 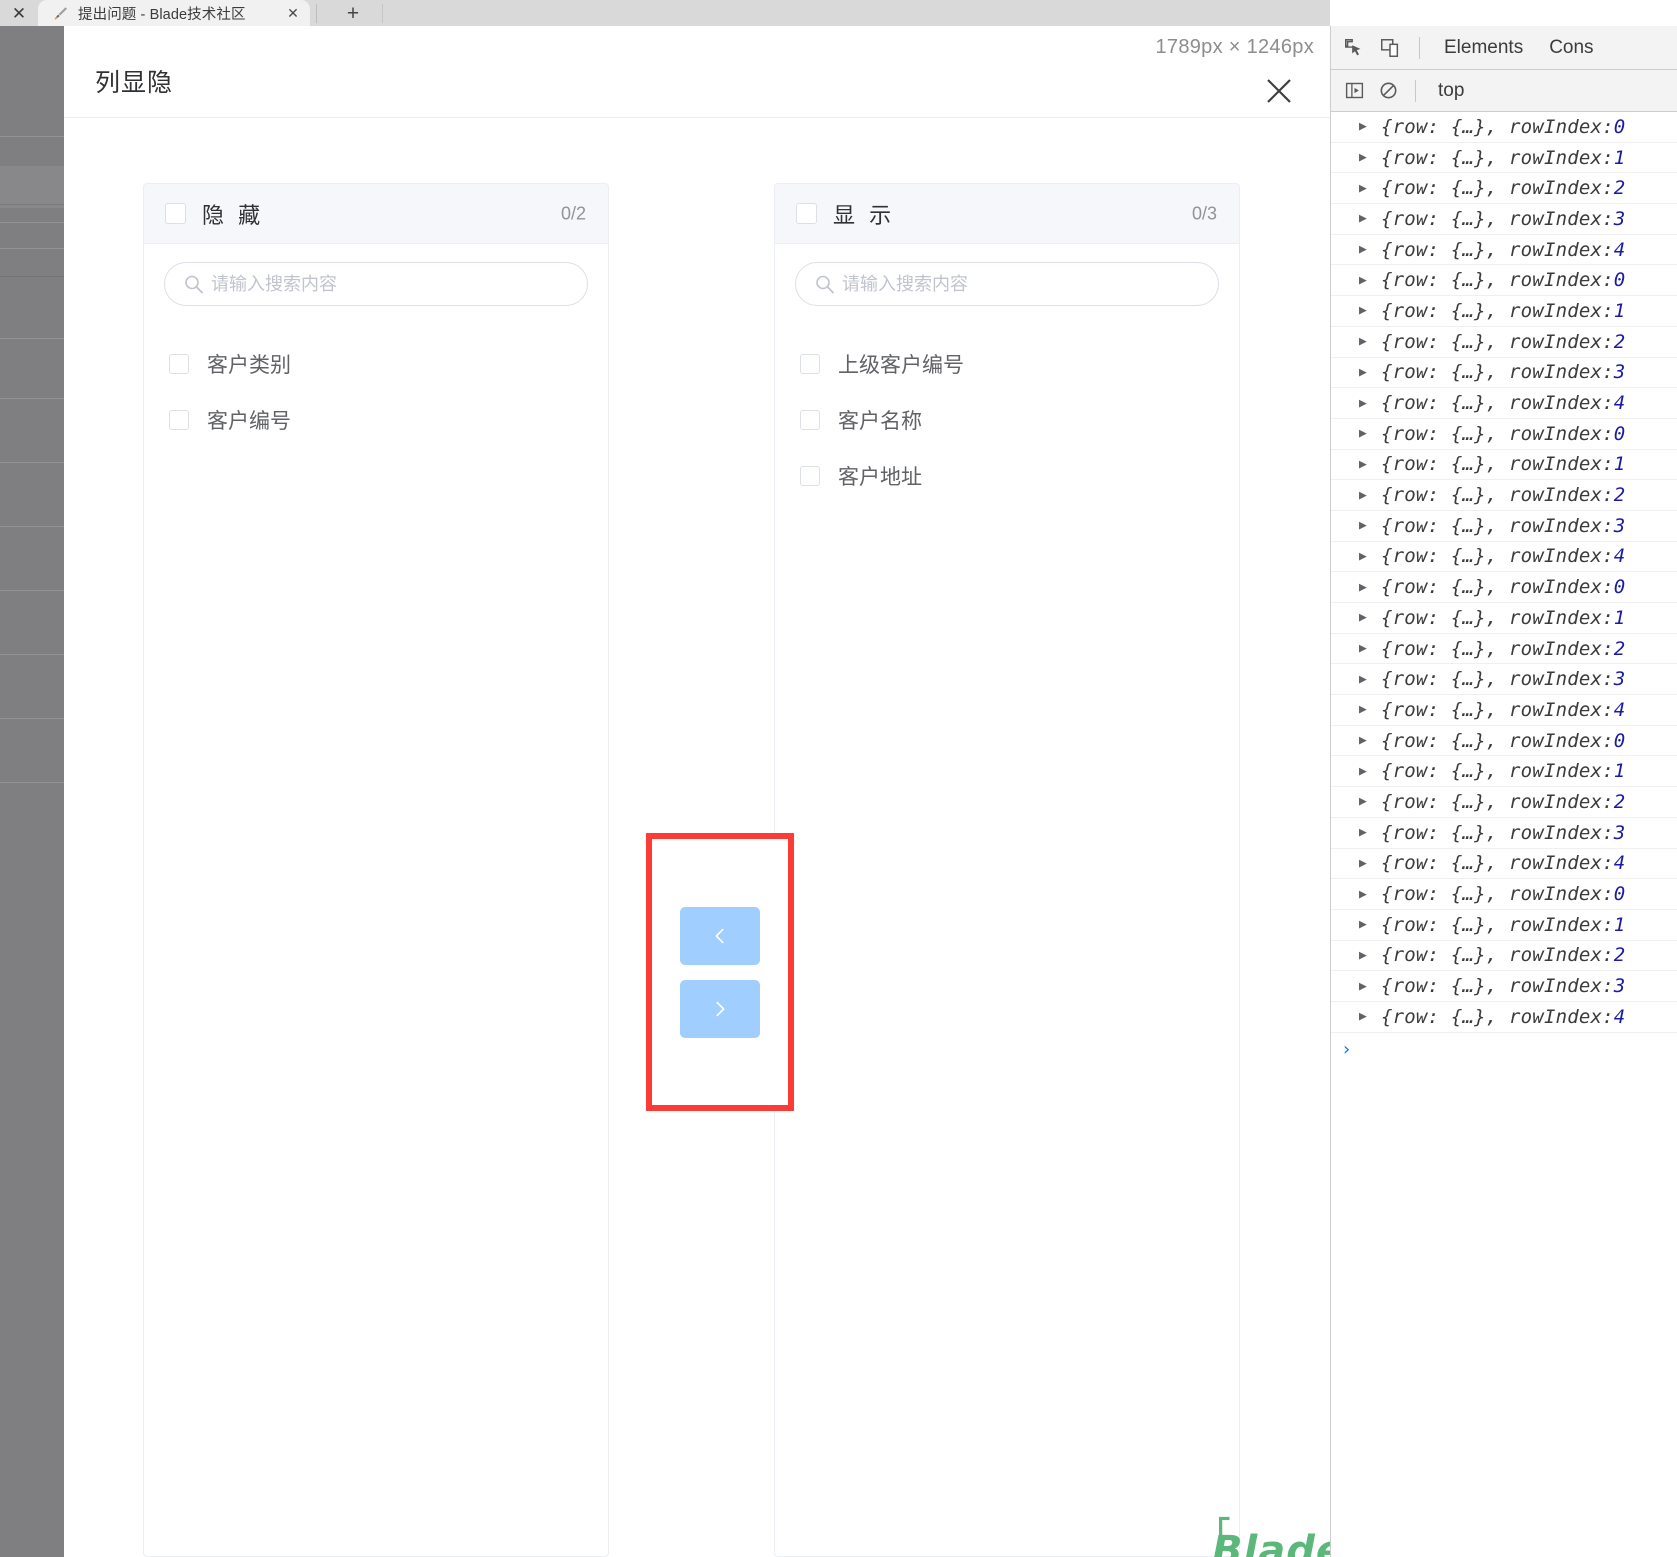 I want to click on list-item: 客户编号, so click(x=376, y=420).